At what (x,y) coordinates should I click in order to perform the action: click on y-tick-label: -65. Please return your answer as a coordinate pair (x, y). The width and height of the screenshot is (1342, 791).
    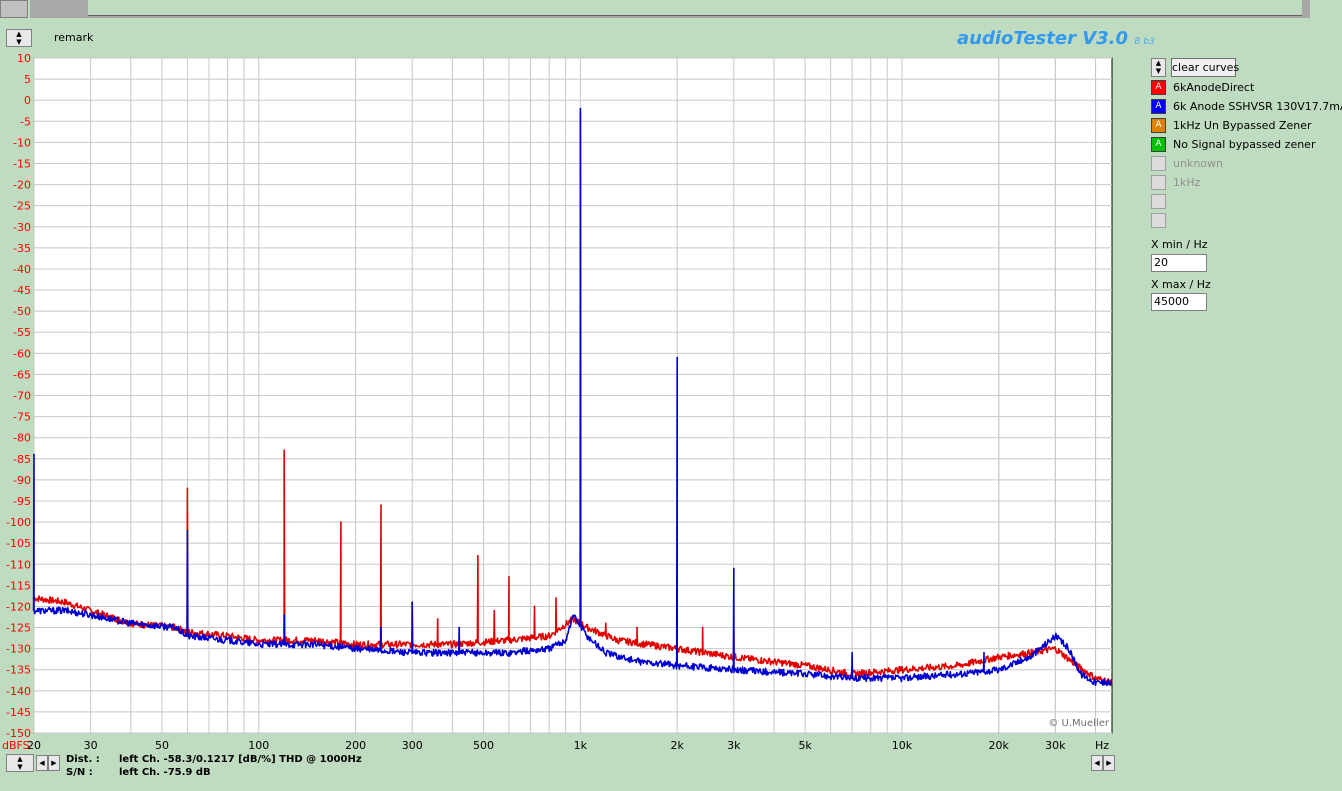
    Looking at the image, I should click on (22, 374).